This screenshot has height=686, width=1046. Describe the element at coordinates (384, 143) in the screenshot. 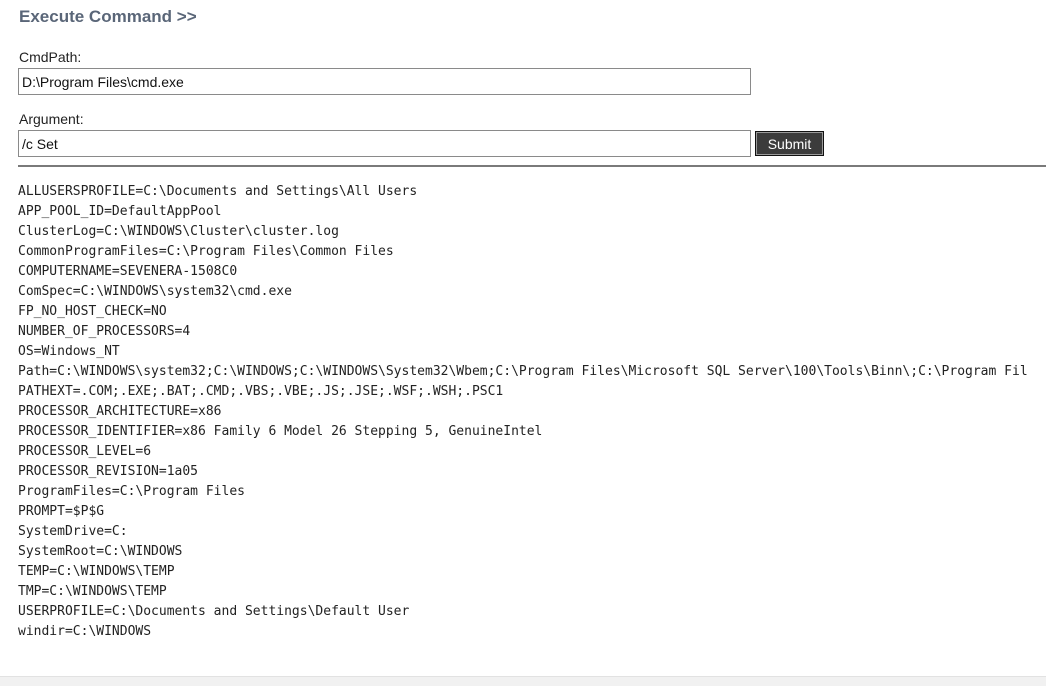

I see `argument-input` at that location.